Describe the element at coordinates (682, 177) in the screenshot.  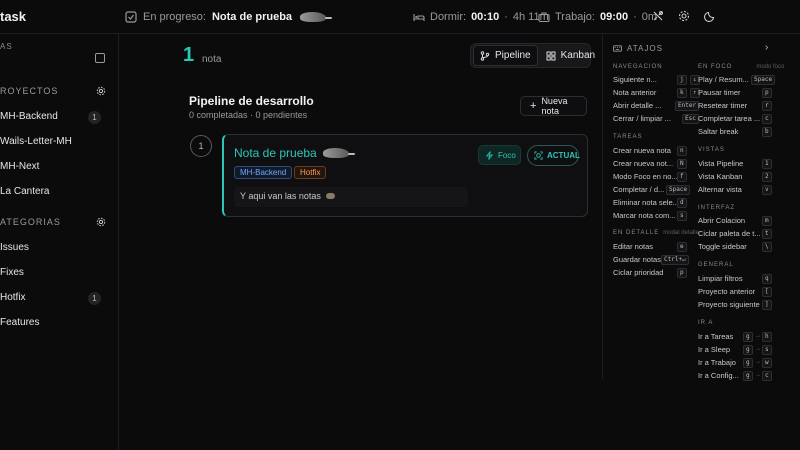
I see `key-cap: f` at that location.